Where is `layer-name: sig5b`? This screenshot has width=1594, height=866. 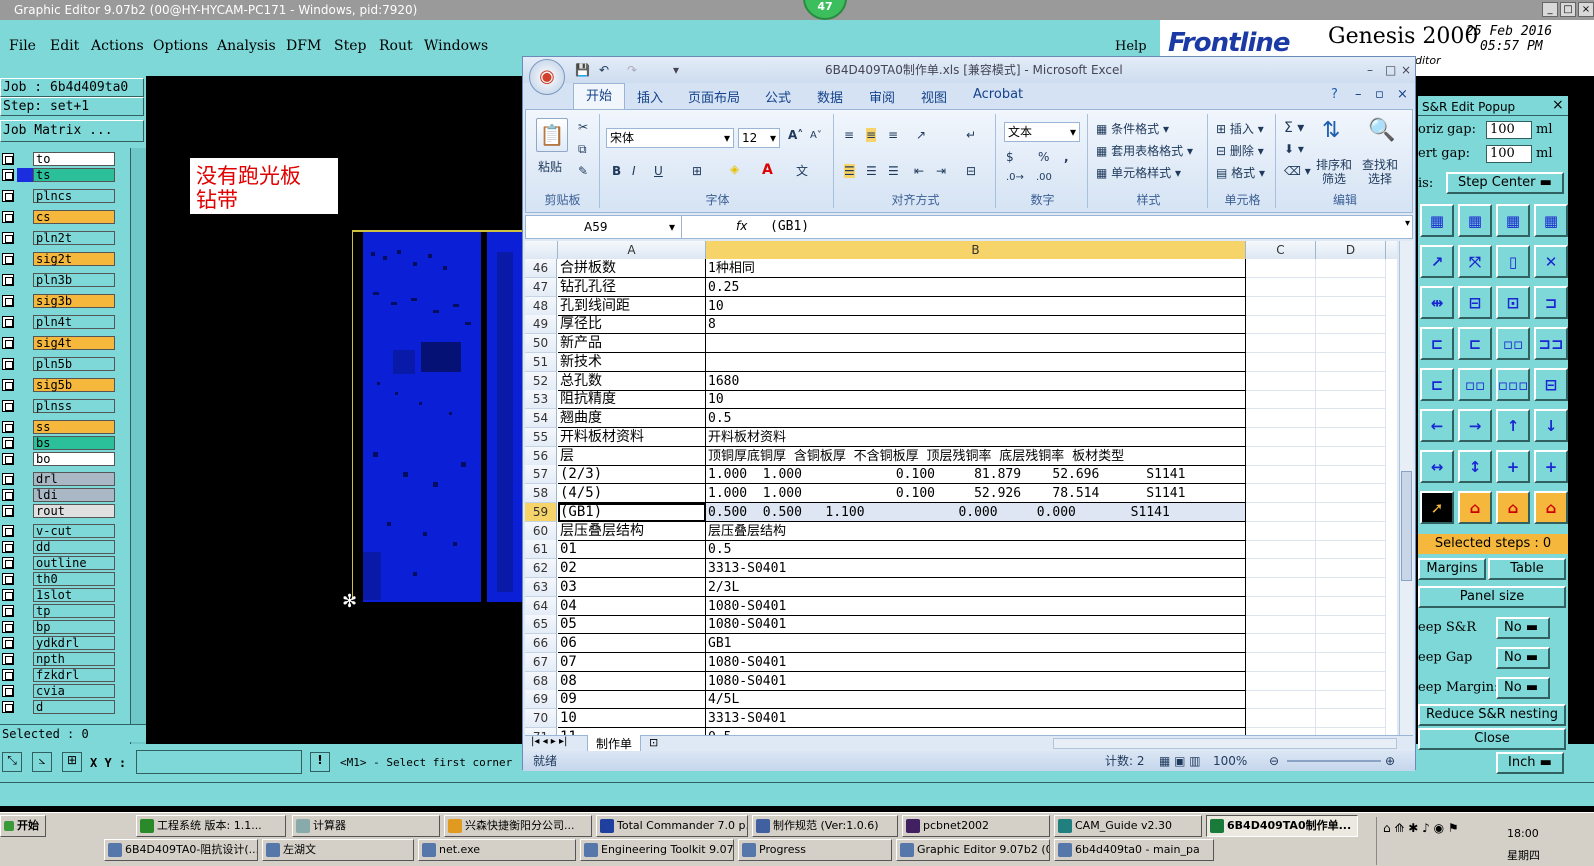 layer-name: sig5b is located at coordinates (74, 385).